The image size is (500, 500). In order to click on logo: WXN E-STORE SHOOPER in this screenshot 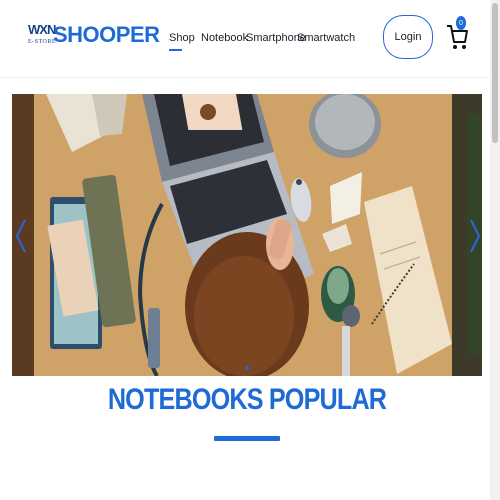, I will do `click(94, 38)`.